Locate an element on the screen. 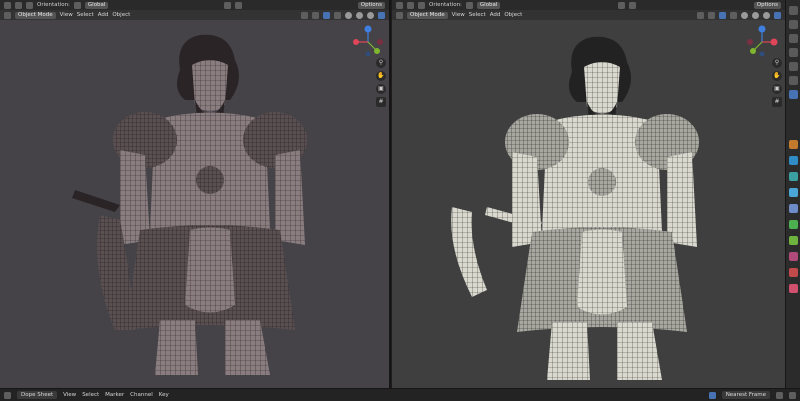 The image size is (800, 401). vertex-group-icon is located at coordinates (793, 240).